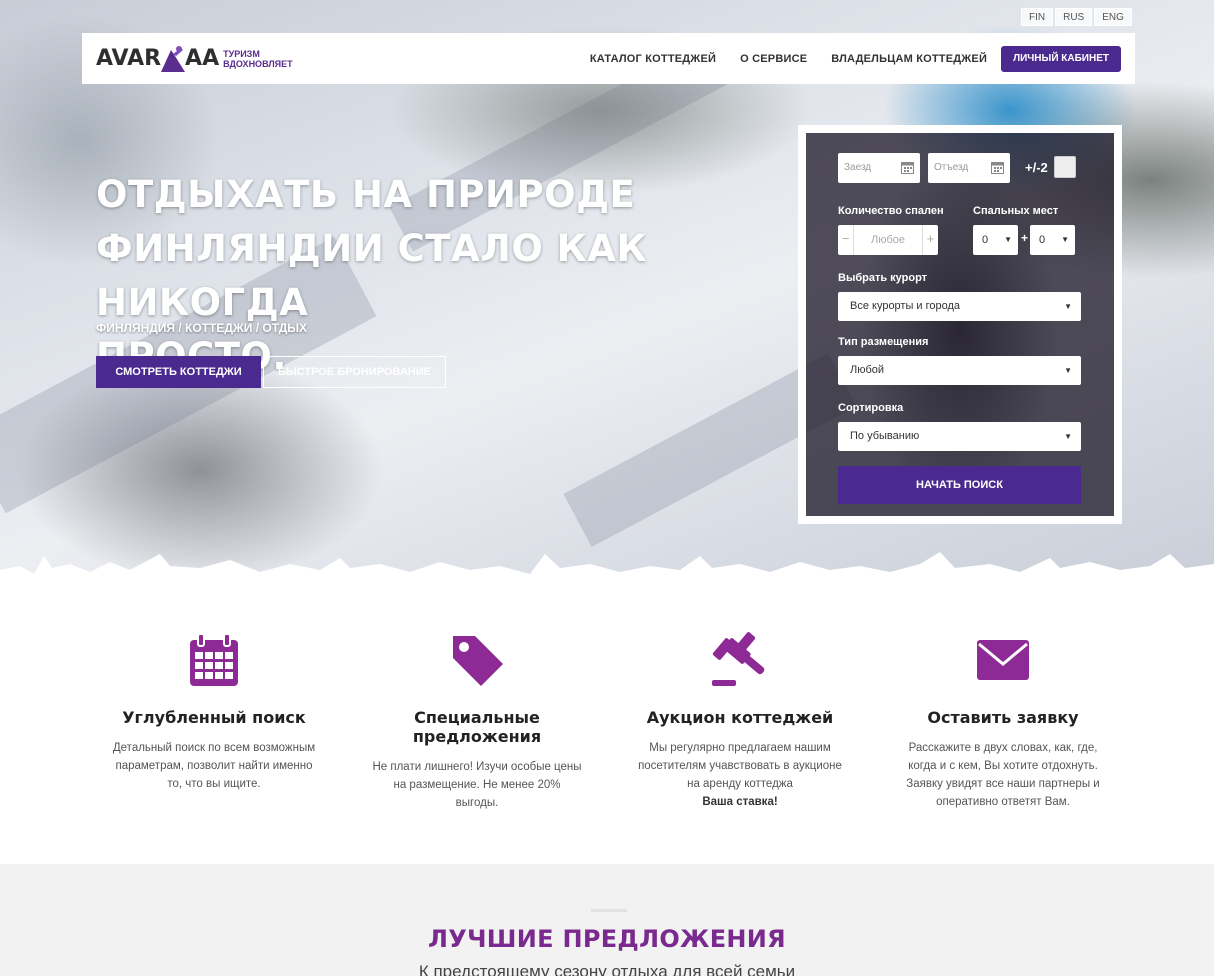  Describe the element at coordinates (1065, 167) in the screenshot. I see `flex-dates-checkbox` at that location.